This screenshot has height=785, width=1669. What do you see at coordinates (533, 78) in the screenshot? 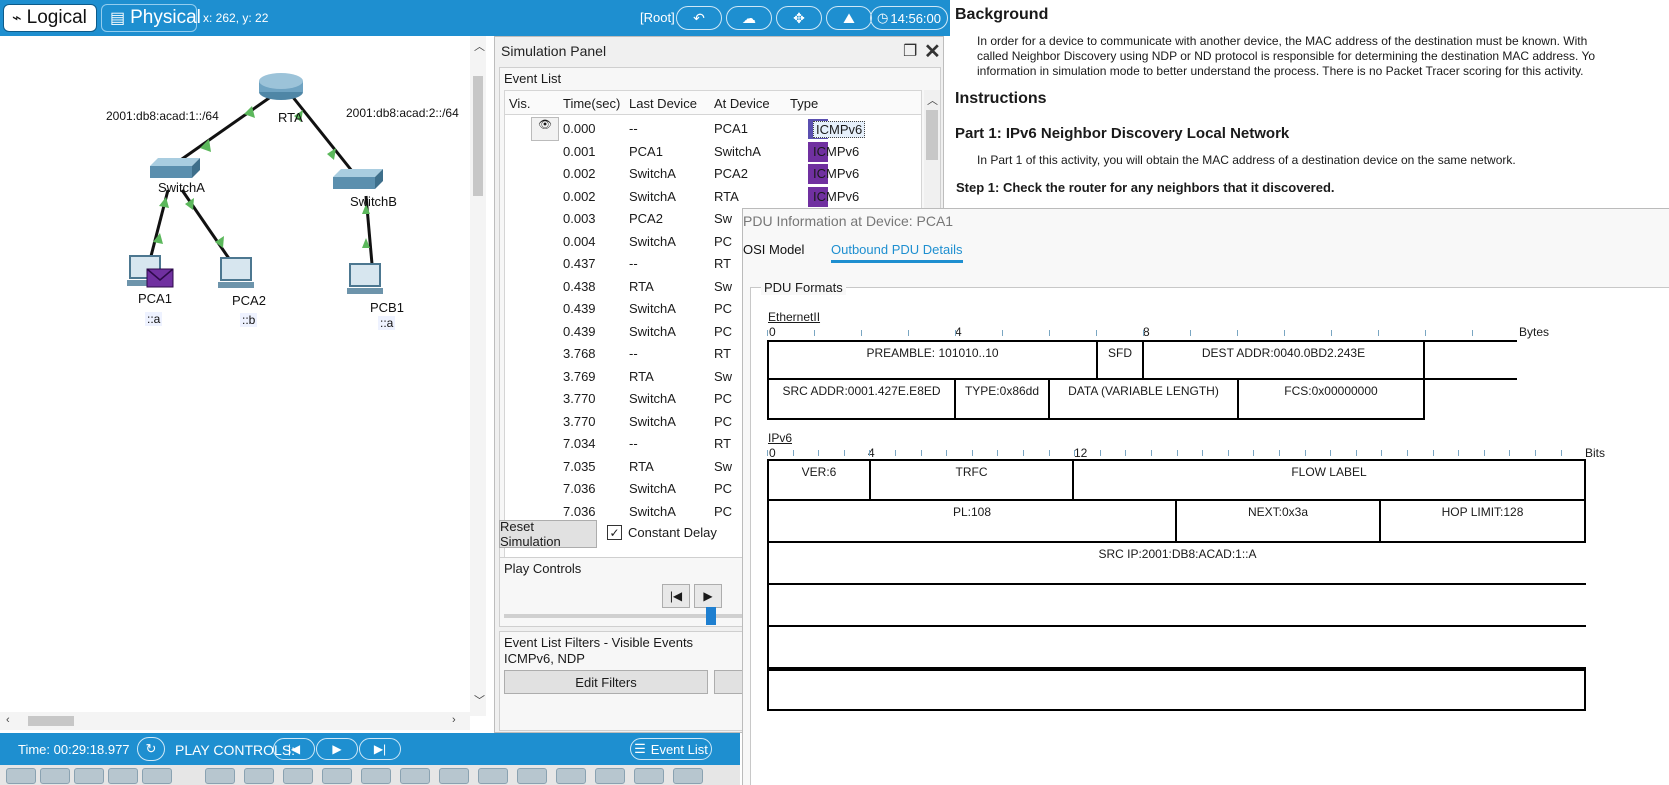
I see `event-list-label: Event List` at bounding box center [533, 78].